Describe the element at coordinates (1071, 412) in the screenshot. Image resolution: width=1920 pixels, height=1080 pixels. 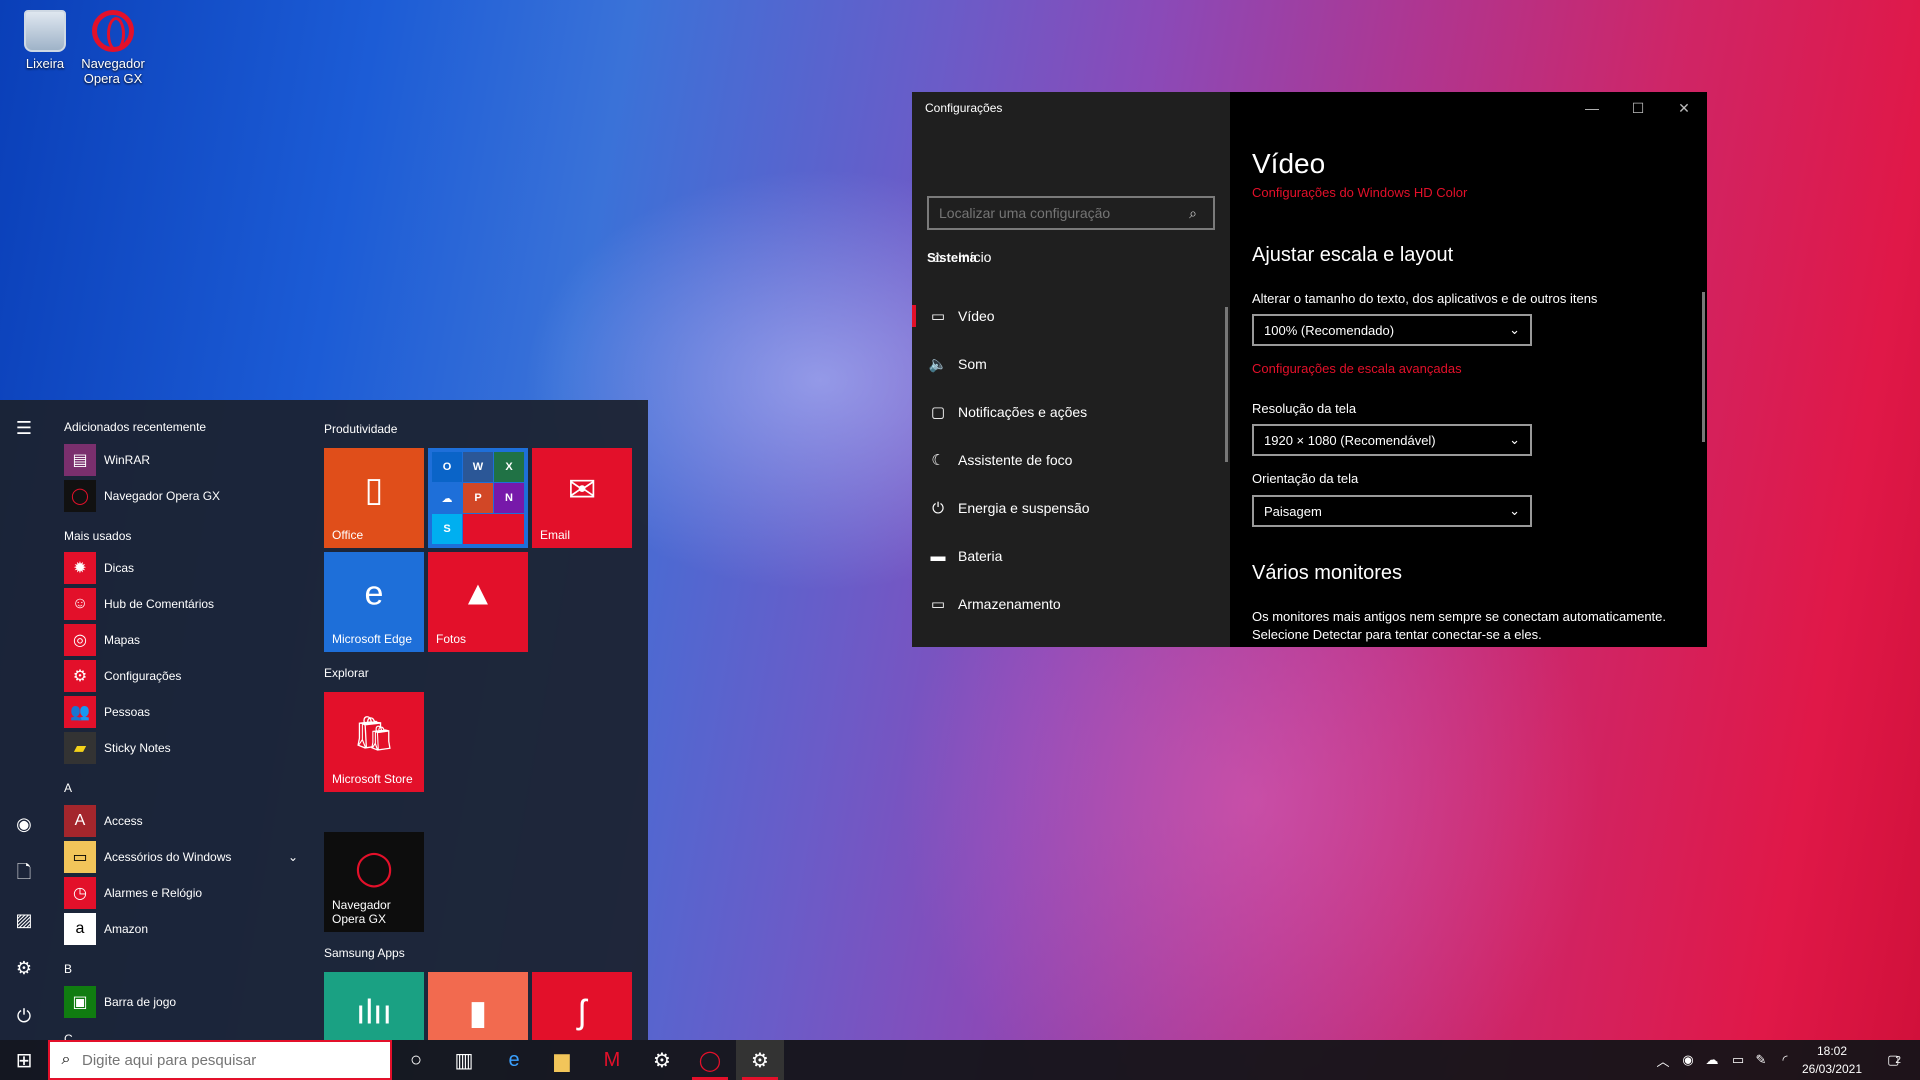
I see `nav-notificacoes: ▢ Notificações e ações` at that location.